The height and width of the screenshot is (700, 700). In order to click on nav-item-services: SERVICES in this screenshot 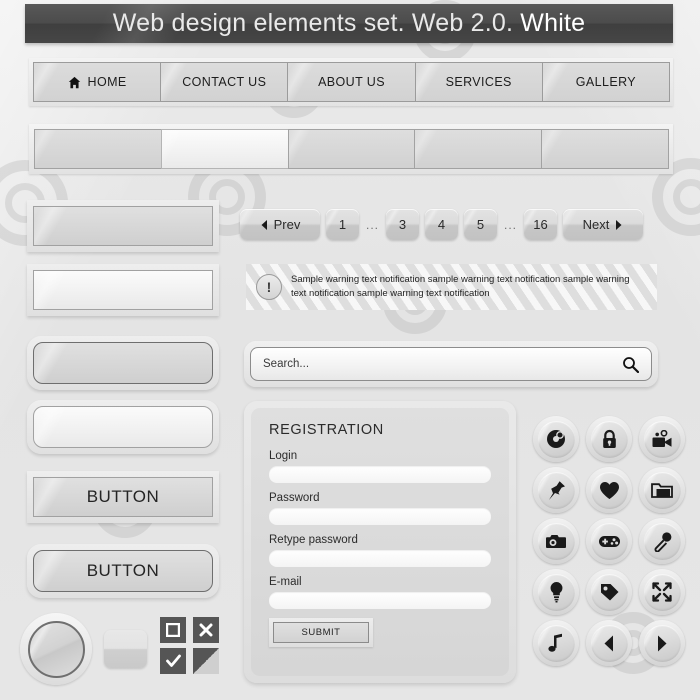, I will do `click(478, 82)`.